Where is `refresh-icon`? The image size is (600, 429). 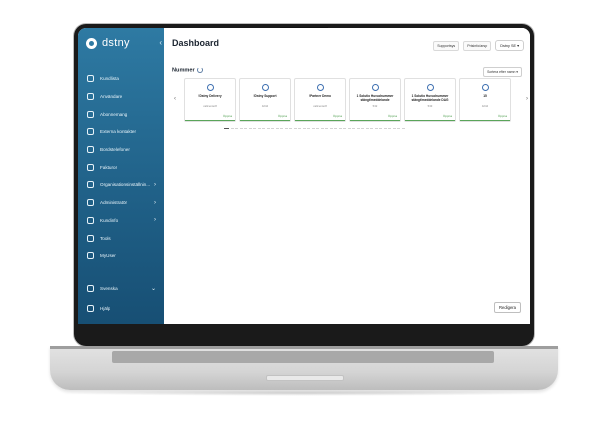 refresh-icon is located at coordinates (199, 70).